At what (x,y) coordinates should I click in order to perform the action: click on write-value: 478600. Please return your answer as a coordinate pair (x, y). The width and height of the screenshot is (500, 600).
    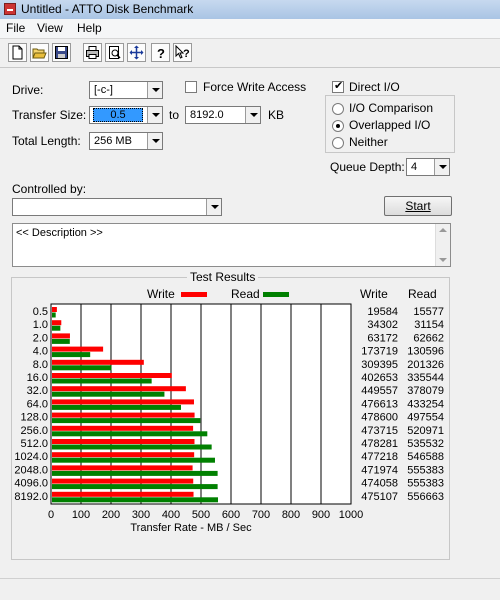
    Looking at the image, I should click on (379, 418).